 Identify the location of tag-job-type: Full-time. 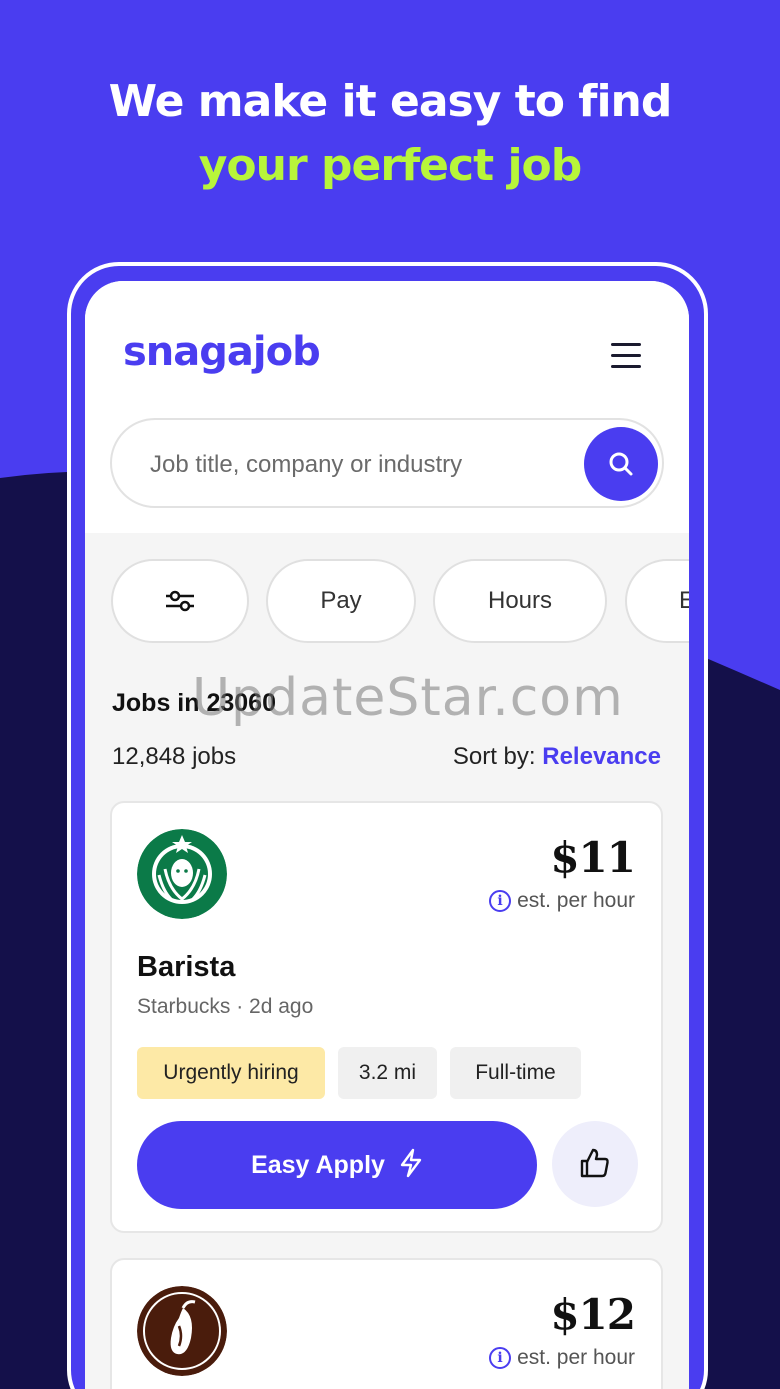
(515, 1073).